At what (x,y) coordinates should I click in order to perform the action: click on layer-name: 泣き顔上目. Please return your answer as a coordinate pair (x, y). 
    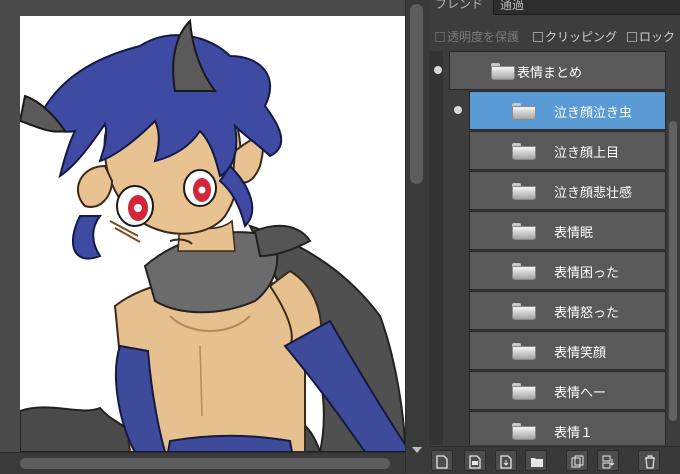
    Looking at the image, I should click on (587, 153).